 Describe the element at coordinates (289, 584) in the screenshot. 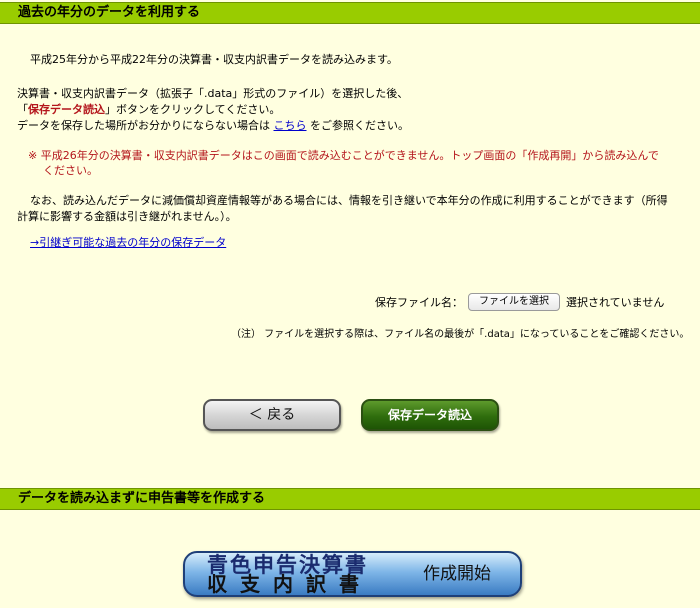

I see `button-title-shushi: 収支内訳書` at that location.